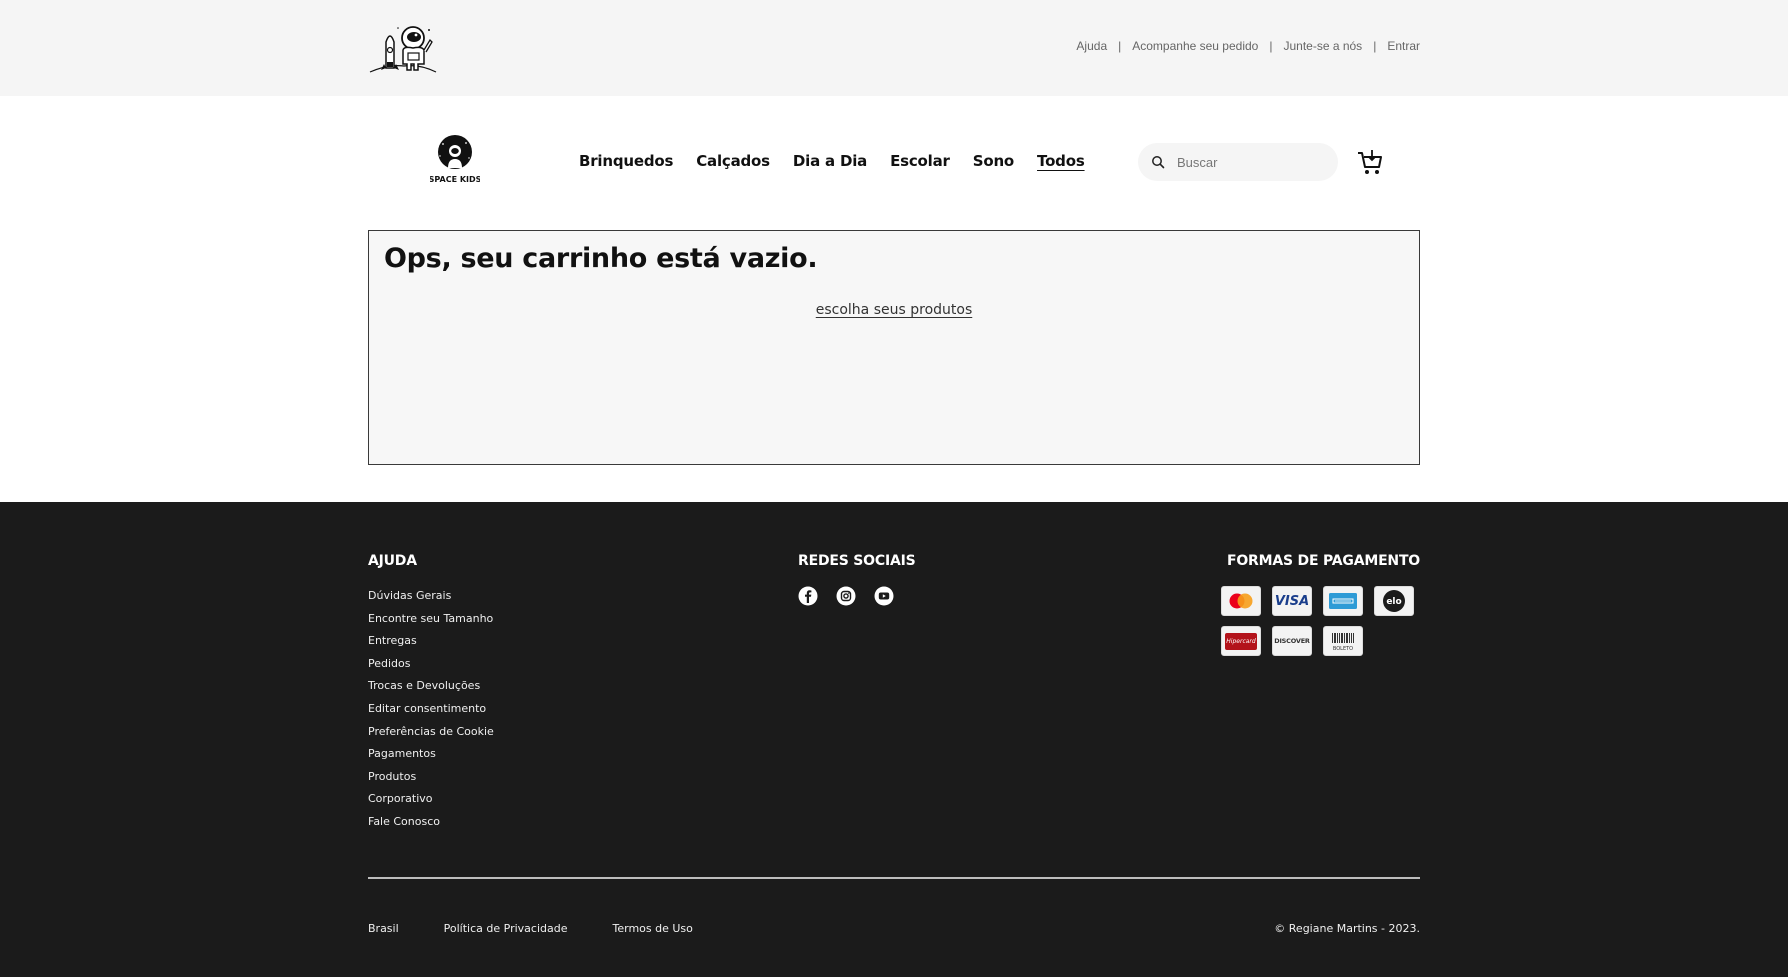 This screenshot has height=977, width=1788. I want to click on footer-divider, so click(894, 878).